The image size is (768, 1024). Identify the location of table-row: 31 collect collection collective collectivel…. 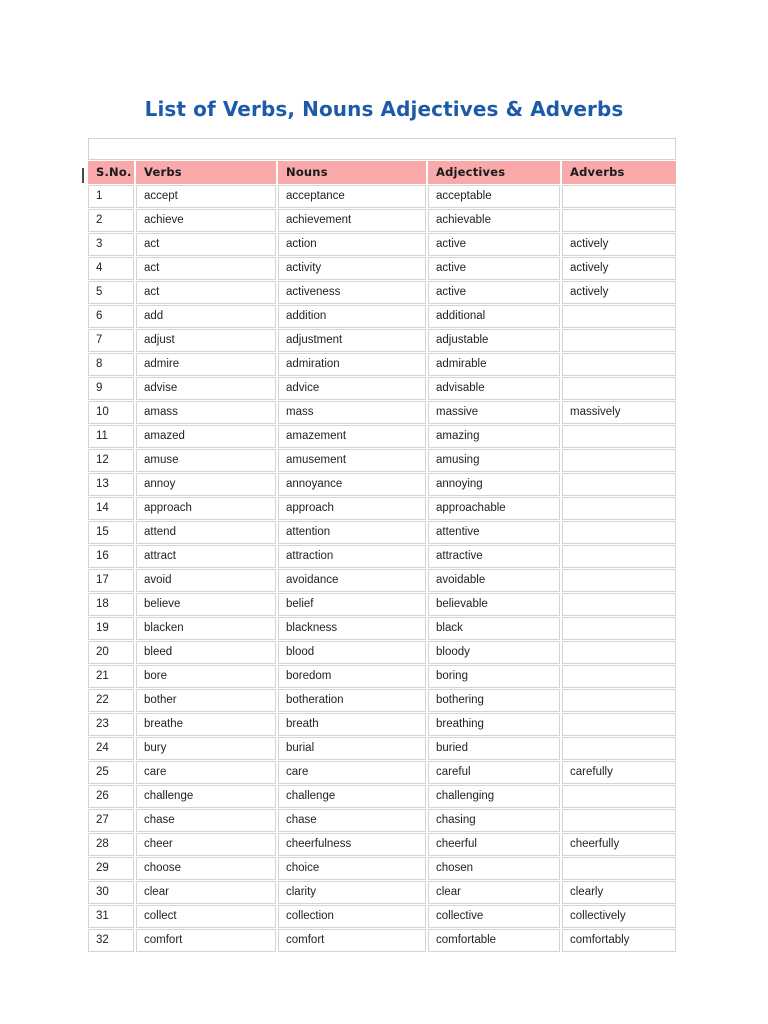
(382, 916).